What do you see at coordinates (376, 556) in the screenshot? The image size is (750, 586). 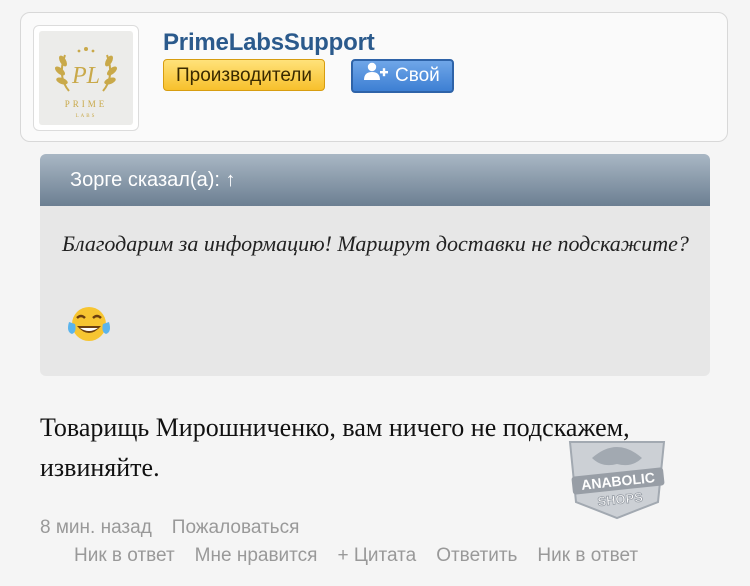 I see `quote-link: + Цитата` at bounding box center [376, 556].